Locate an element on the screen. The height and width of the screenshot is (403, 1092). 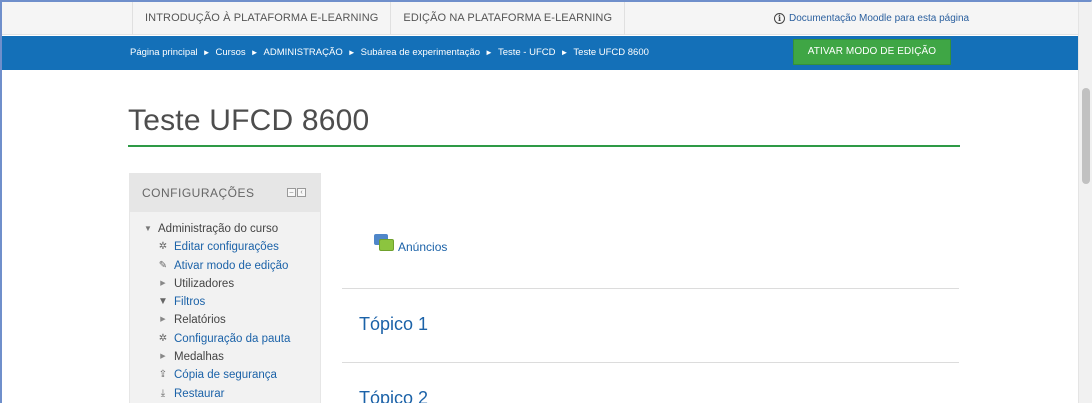
forum-icon is located at coordinates (384, 243).